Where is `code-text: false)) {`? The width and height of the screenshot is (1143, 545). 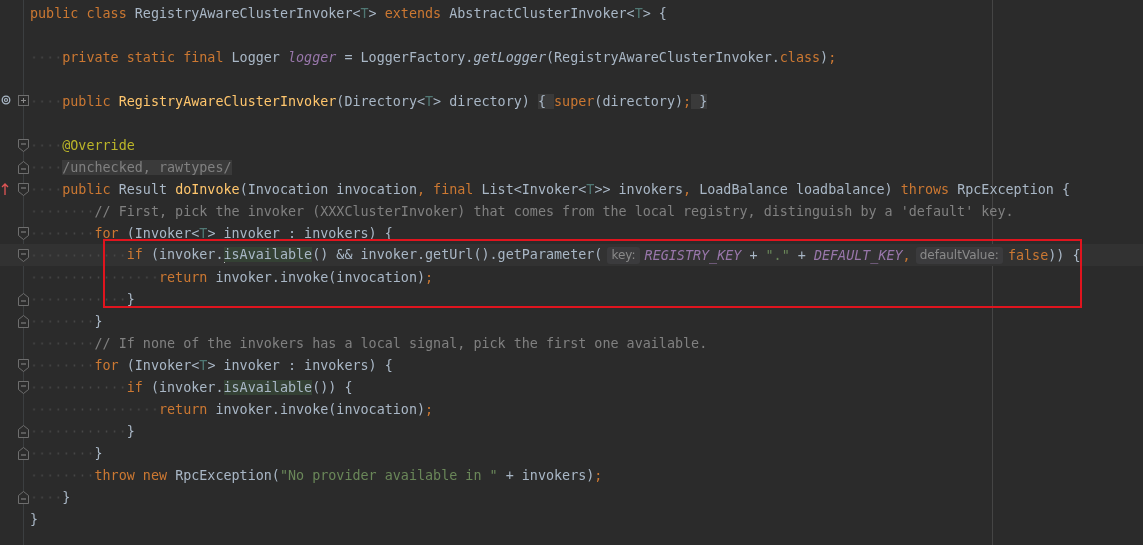 code-text: false)) { is located at coordinates (1044, 255).